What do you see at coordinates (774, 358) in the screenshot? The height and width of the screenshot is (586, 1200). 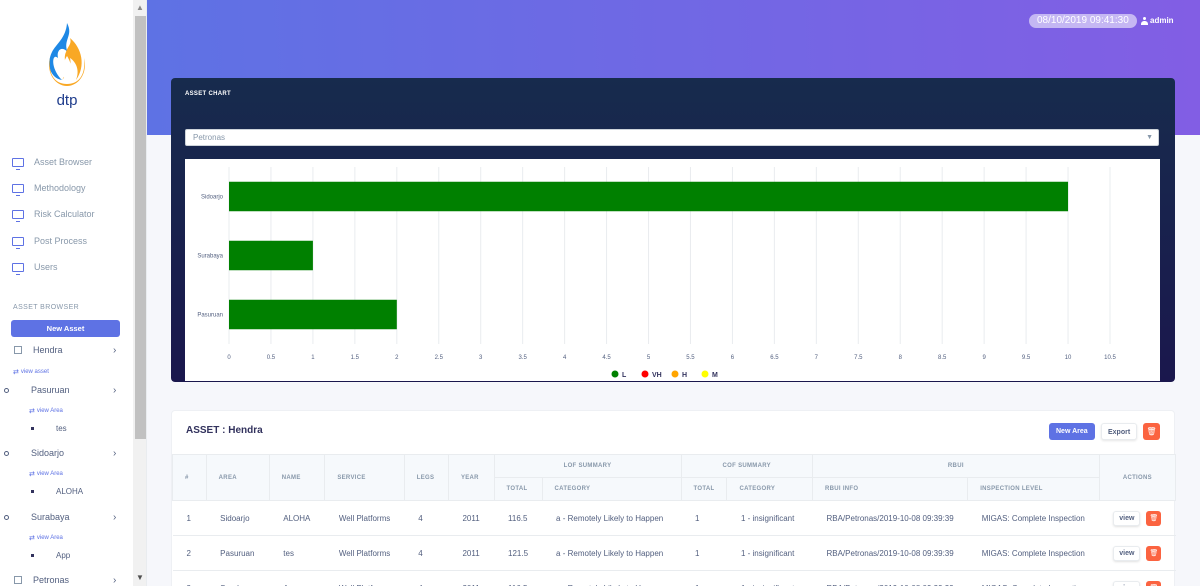 I see `x-tick-label: 6.5` at bounding box center [774, 358].